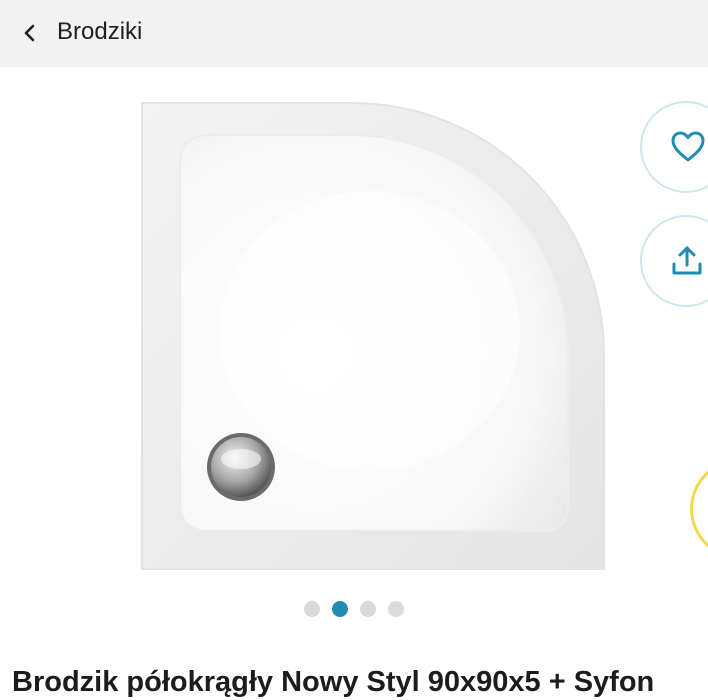  I want to click on back-button, so click(30, 33).